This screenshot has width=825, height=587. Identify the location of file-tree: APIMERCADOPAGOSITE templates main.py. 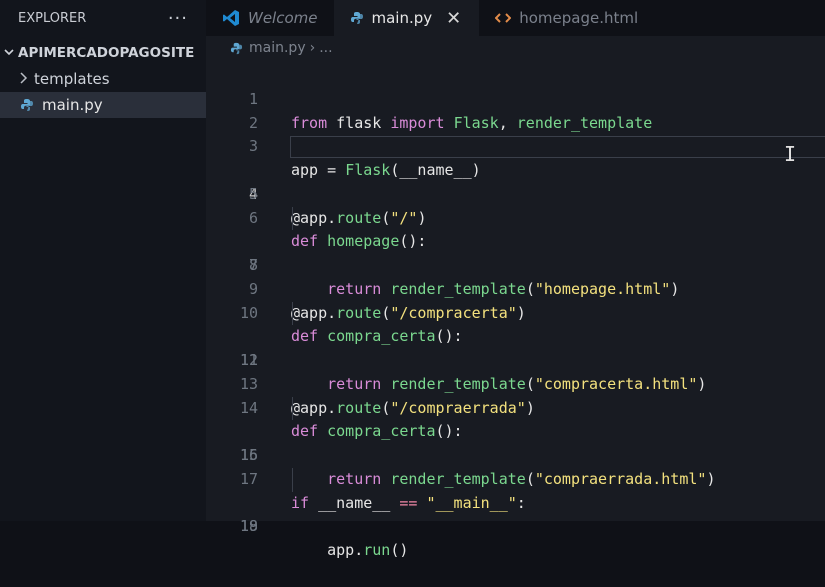
(103, 77).